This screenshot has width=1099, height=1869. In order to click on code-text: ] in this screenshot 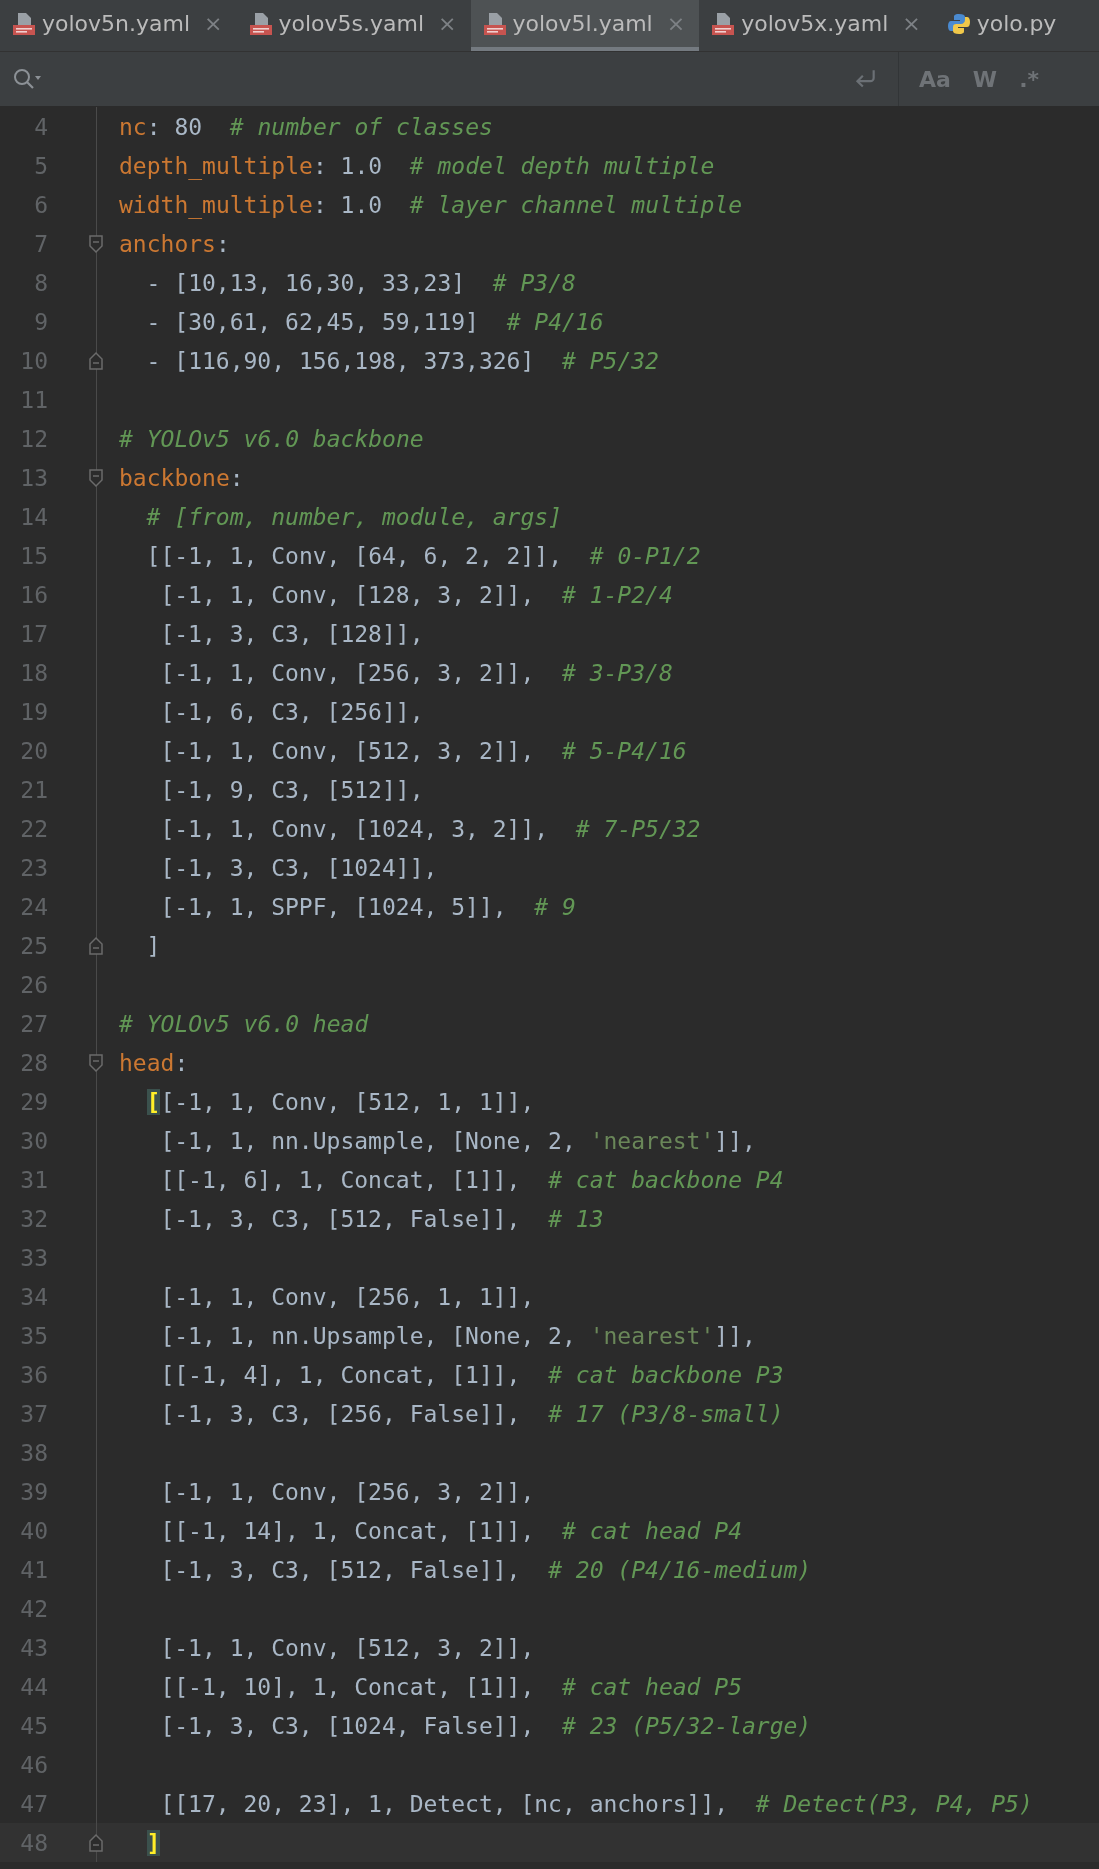, I will do `click(153, 945)`.